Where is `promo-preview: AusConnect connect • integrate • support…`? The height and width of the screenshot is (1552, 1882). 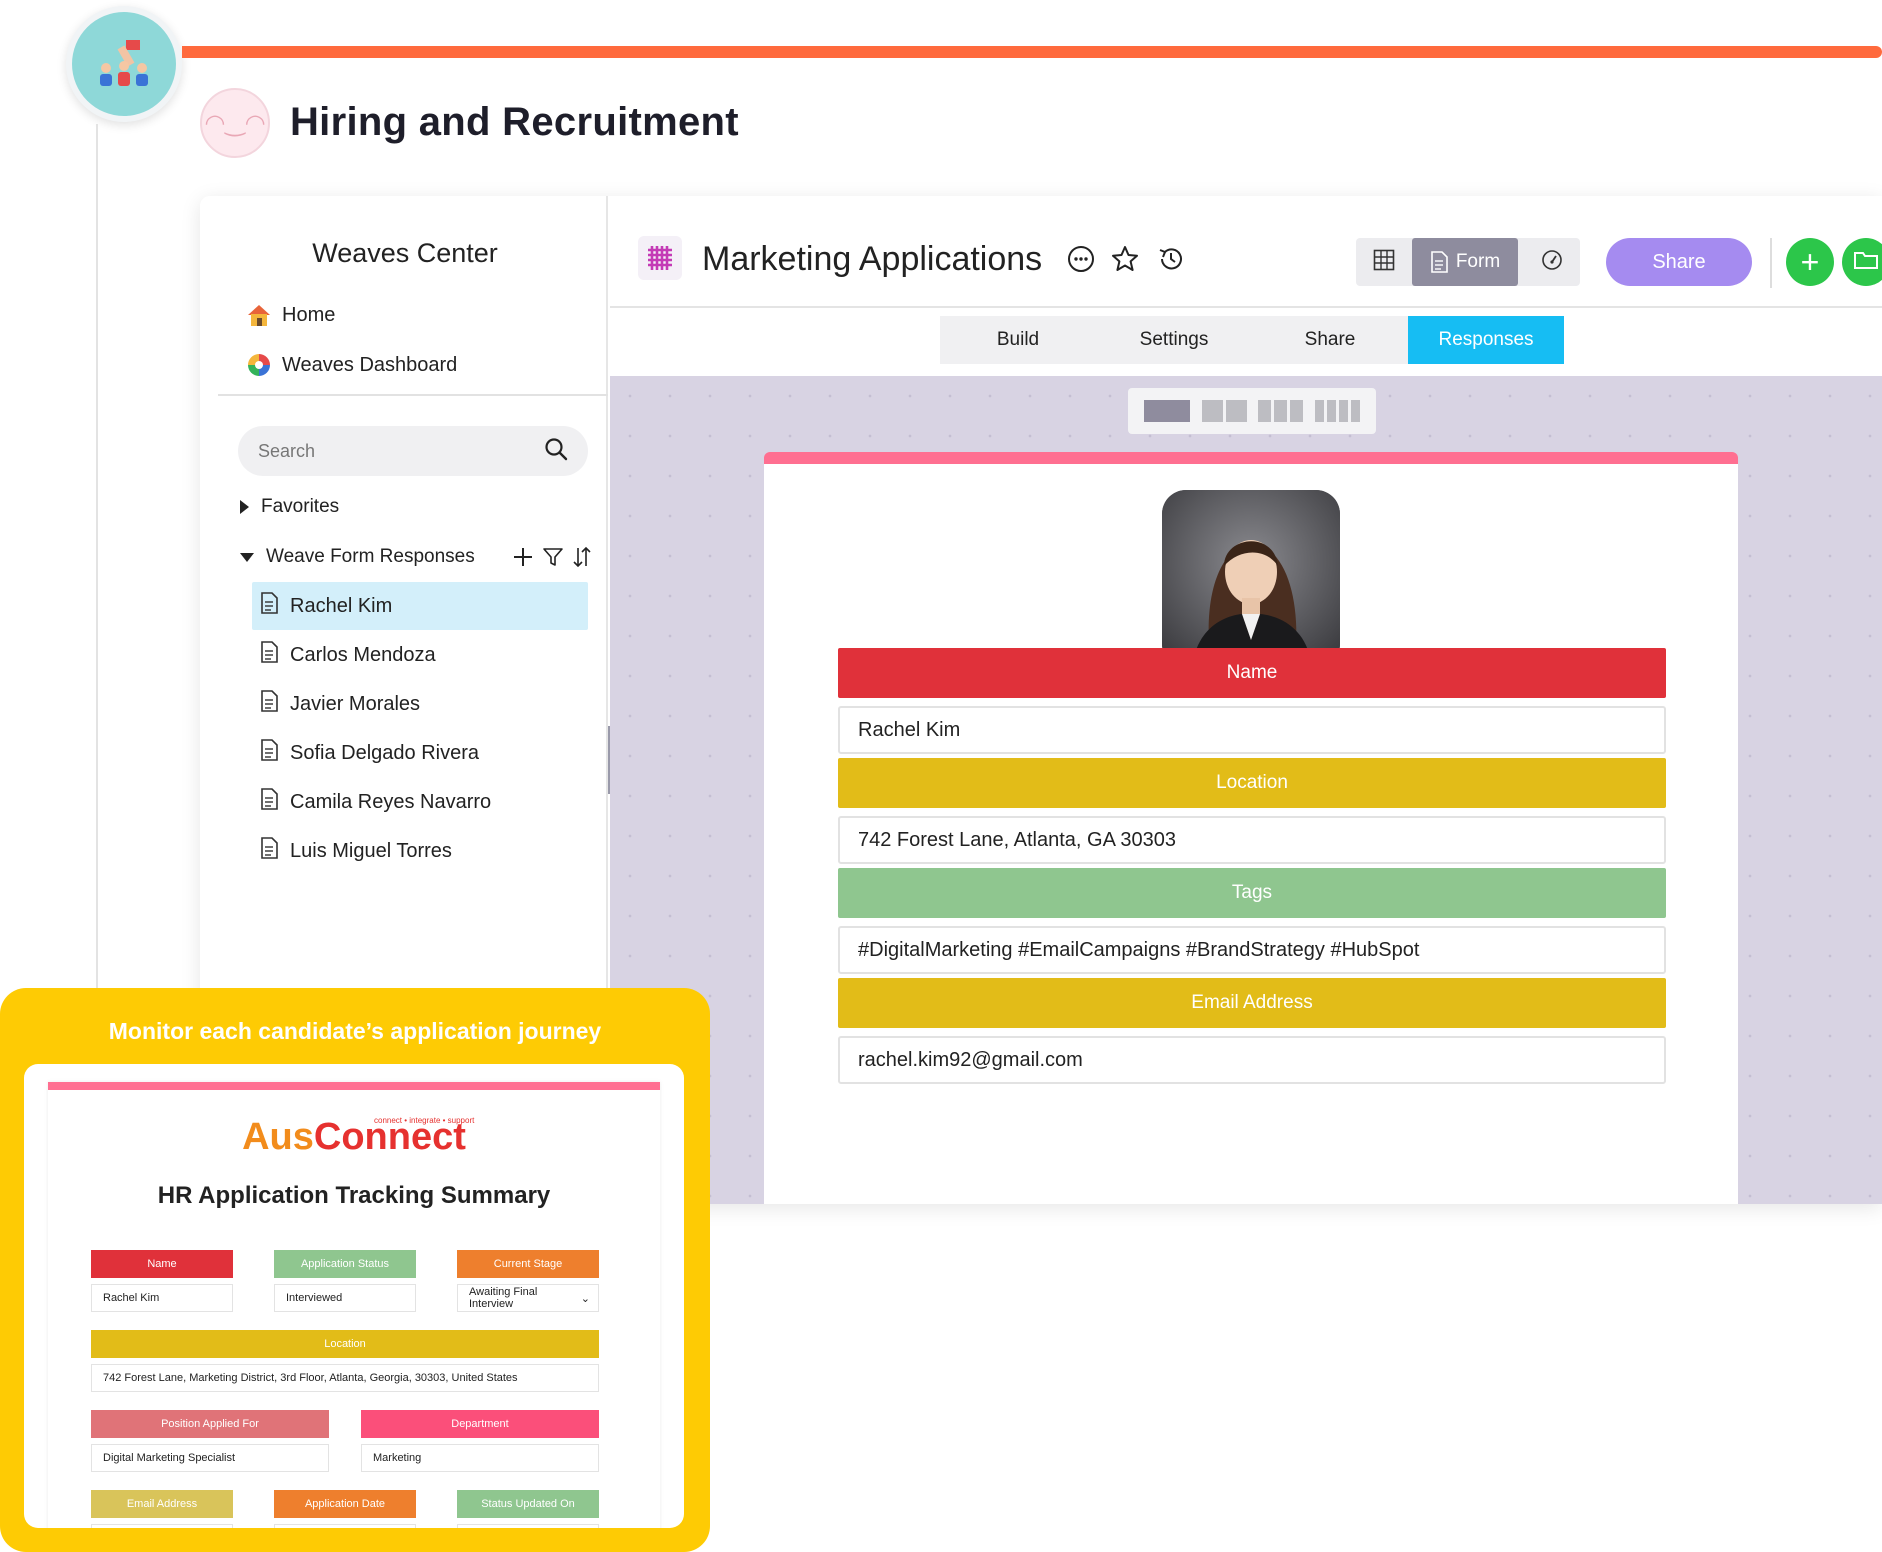
promo-preview: AusConnect connect • integrate • support… is located at coordinates (354, 1296).